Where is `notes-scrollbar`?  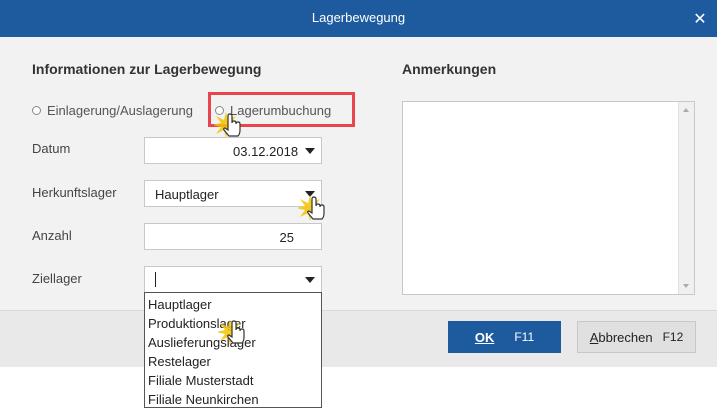
notes-scrollbar is located at coordinates (686, 198).